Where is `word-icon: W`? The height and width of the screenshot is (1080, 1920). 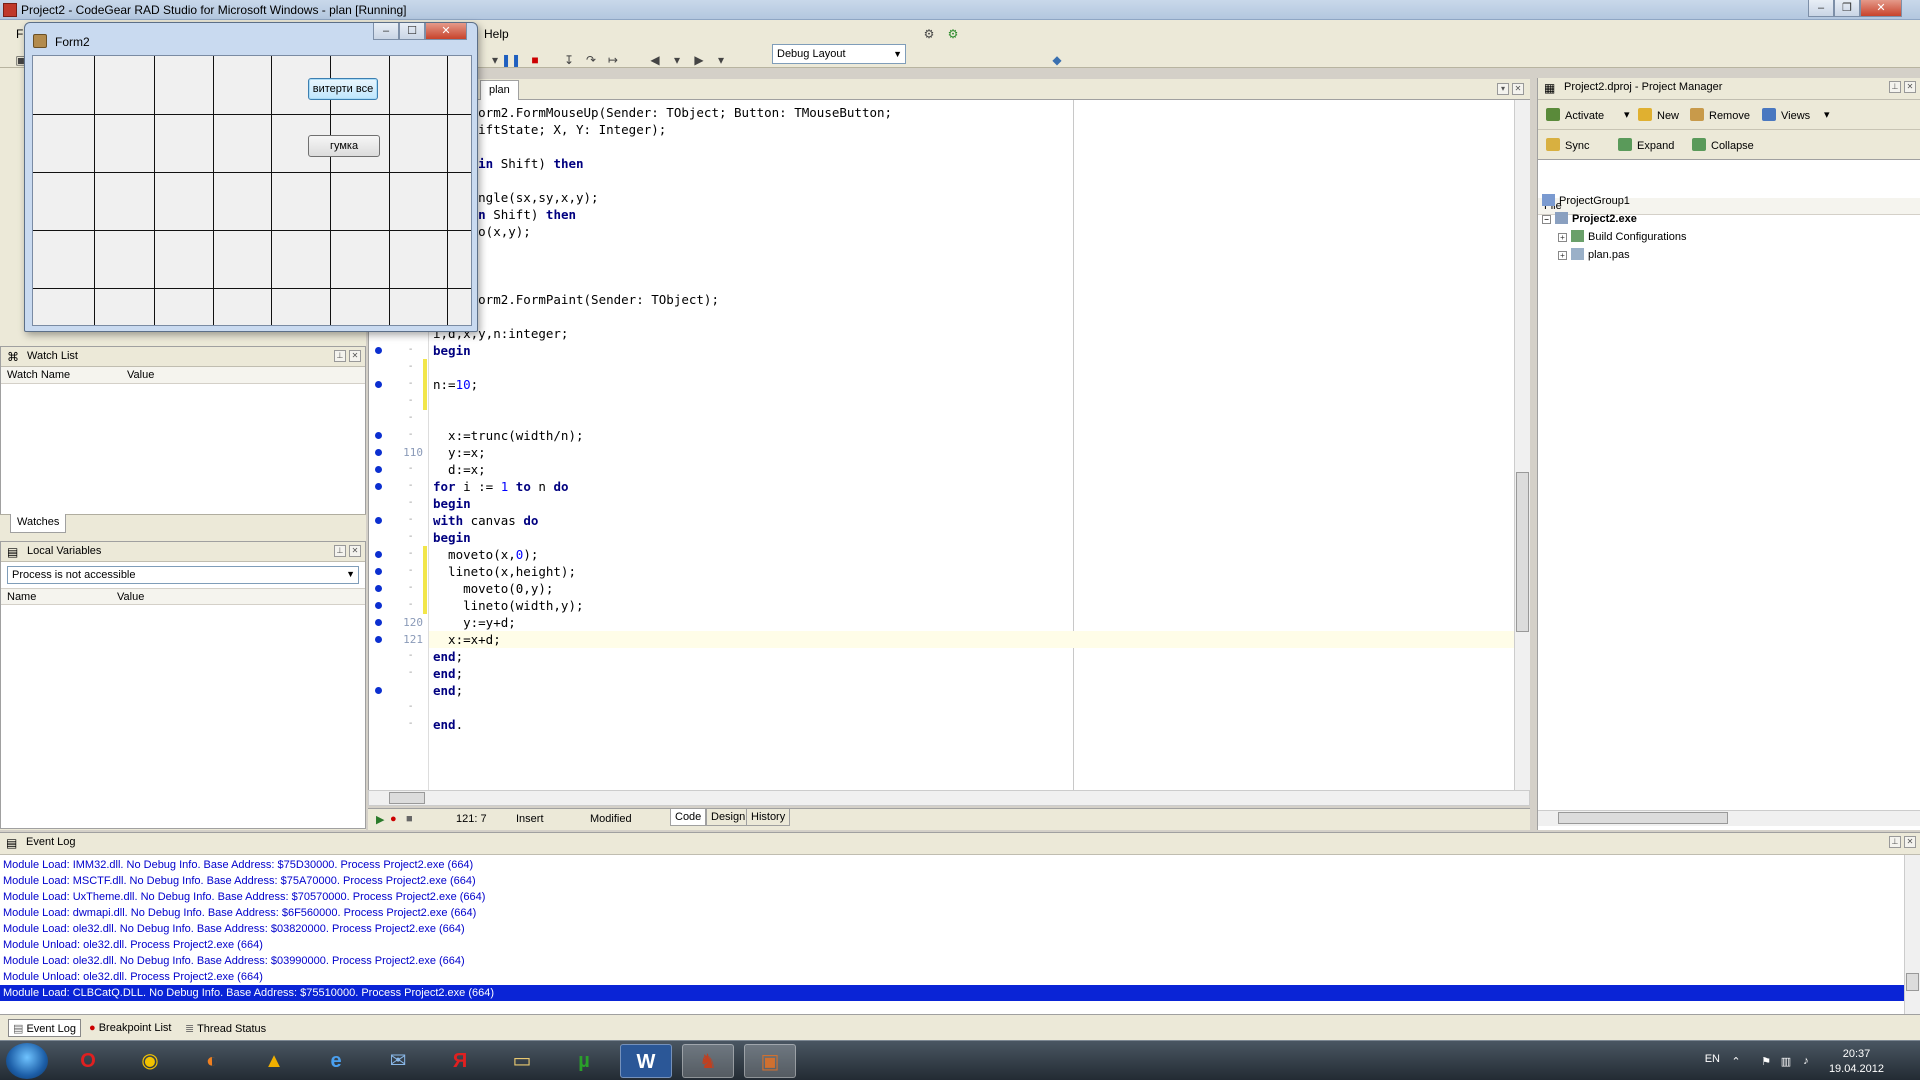 word-icon: W is located at coordinates (646, 1061).